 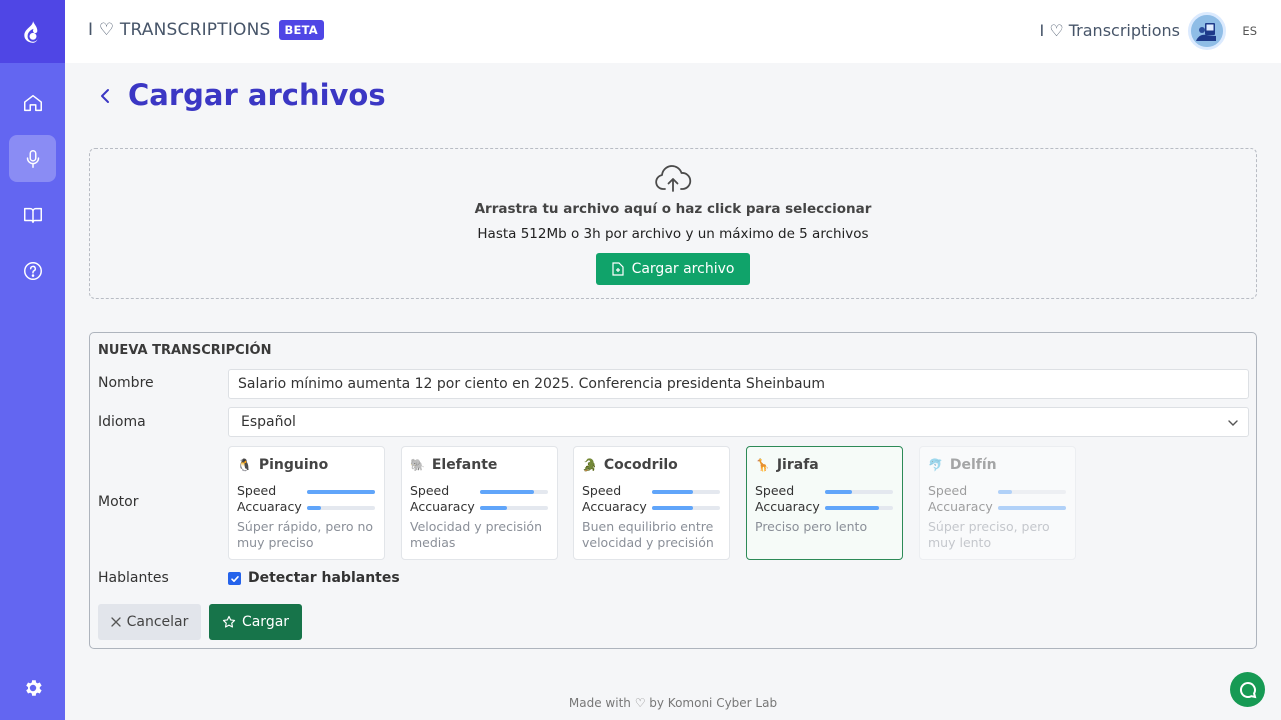 What do you see at coordinates (32, 360) in the screenshot?
I see `sidebar` at bounding box center [32, 360].